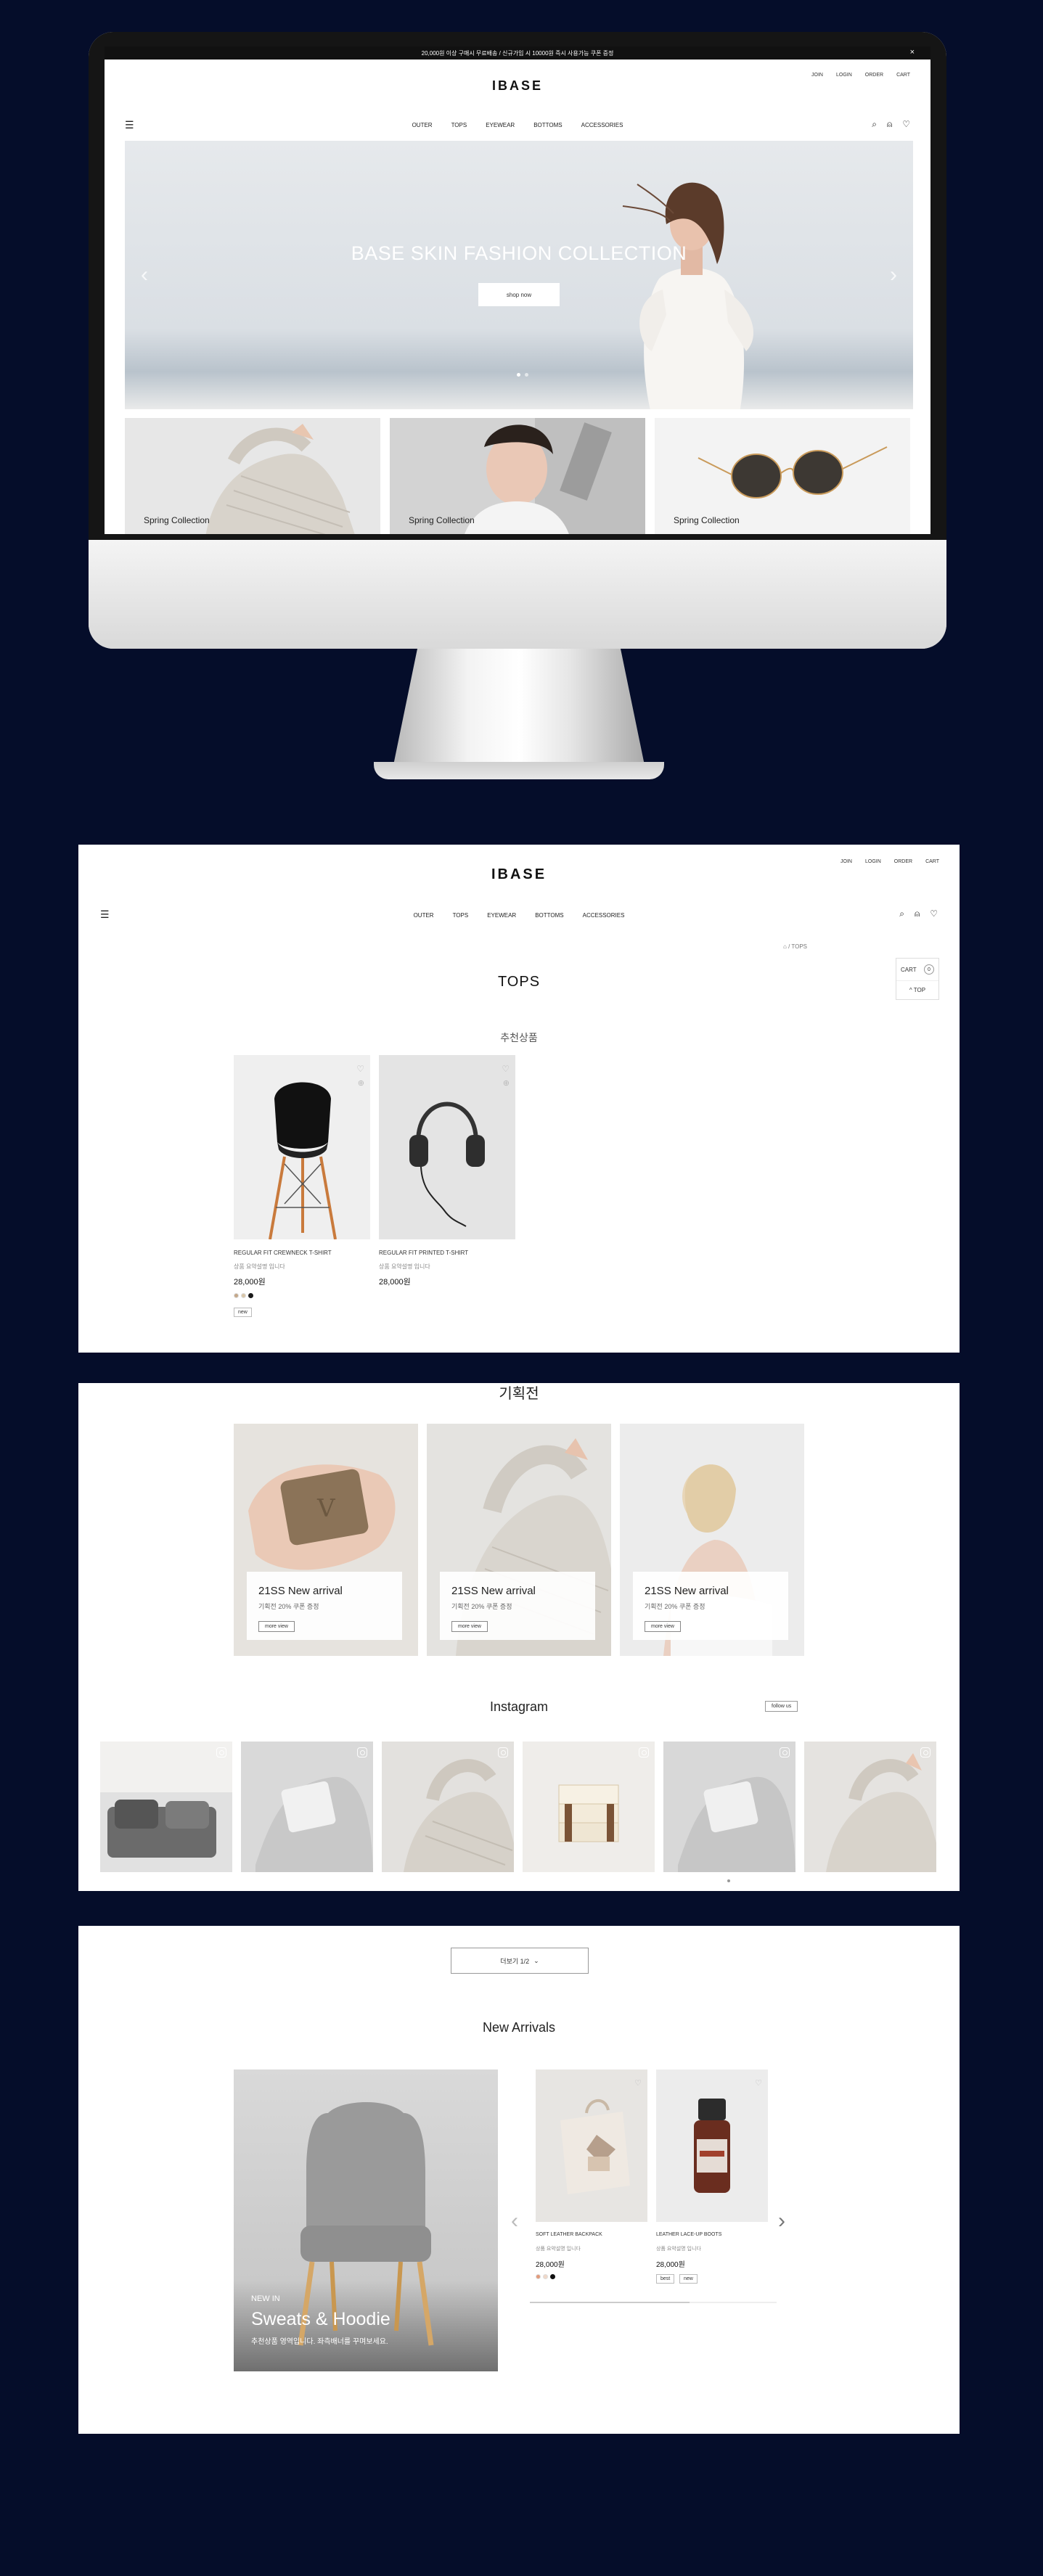 This screenshot has width=1043, height=2576. Describe the element at coordinates (221, 1752) in the screenshot. I see `instagram-icon` at that location.